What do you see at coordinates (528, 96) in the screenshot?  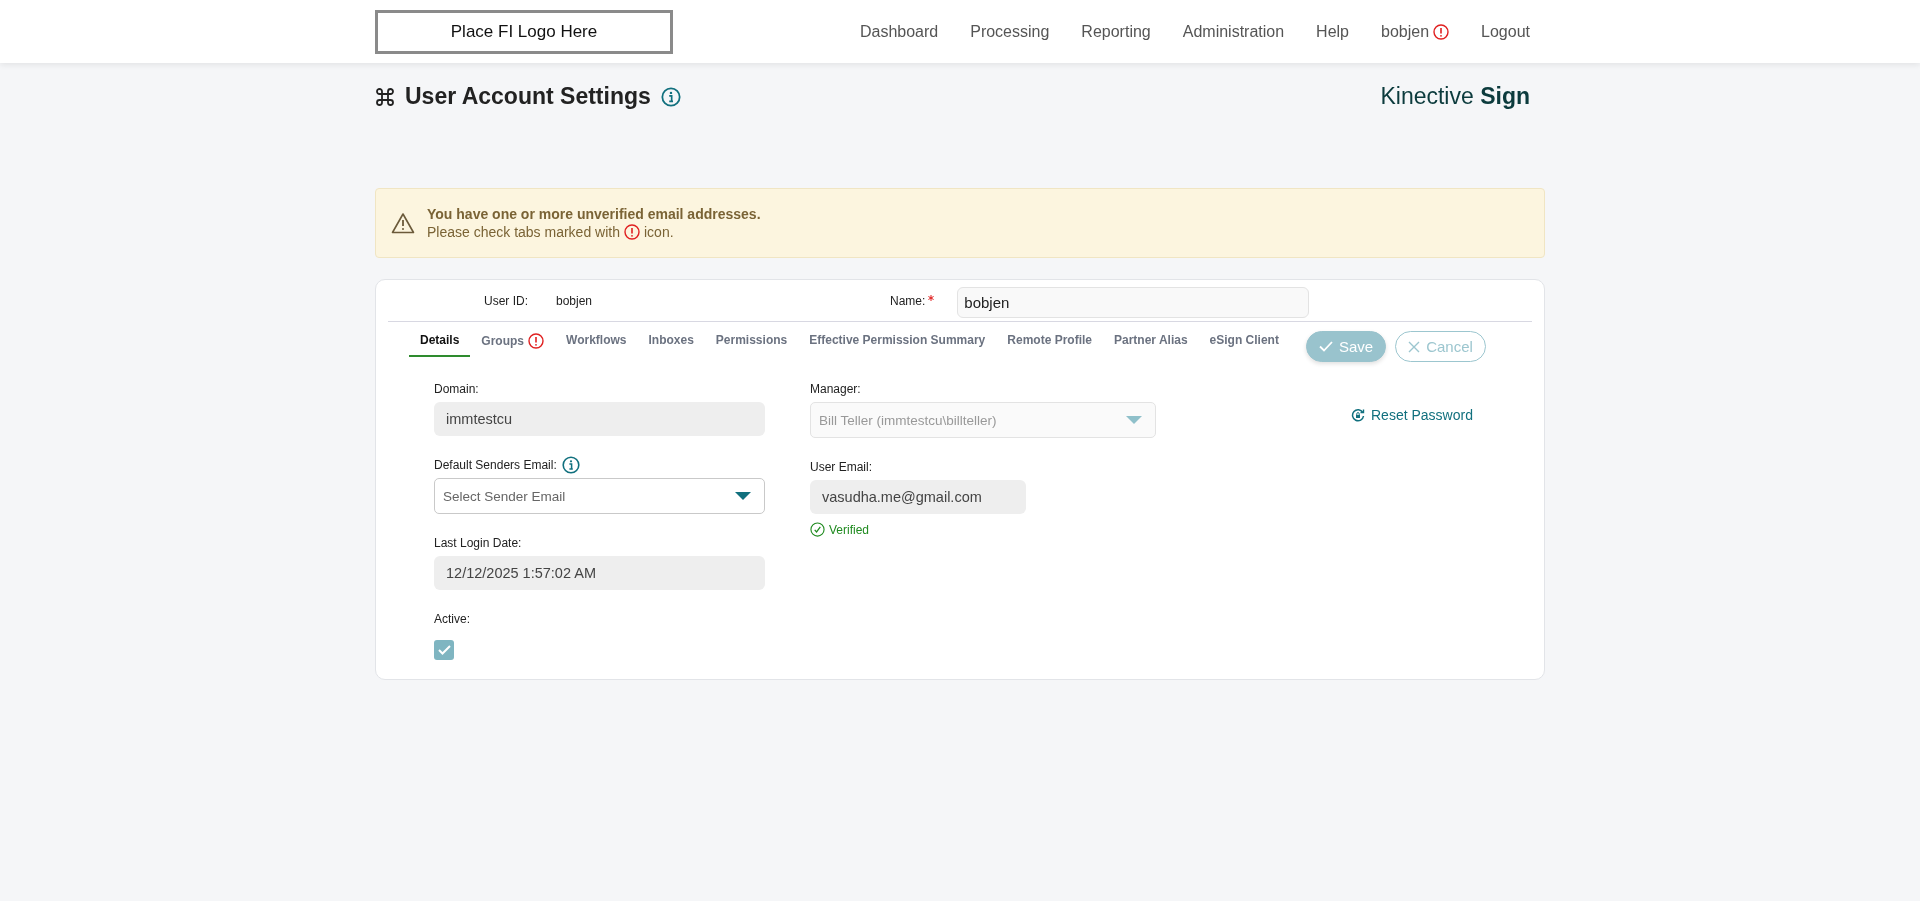 I see `page-title: User Account Settings` at bounding box center [528, 96].